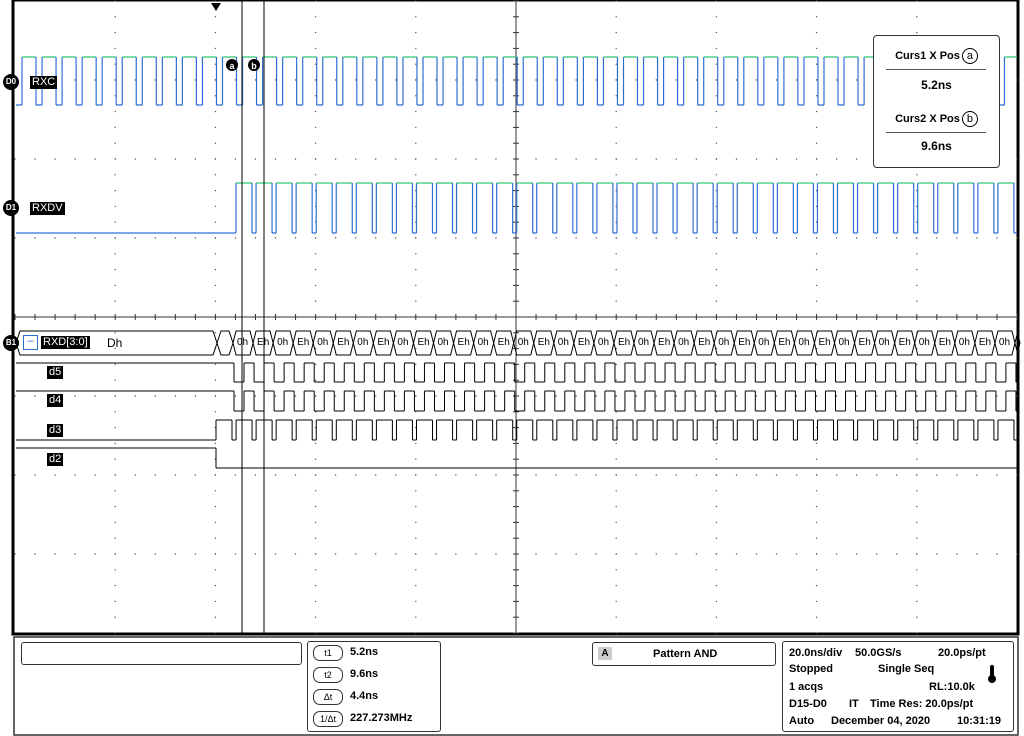 The height and width of the screenshot is (736, 1024). Describe the element at coordinates (824, 342) in the screenshot. I see `bus-value-29: Eh` at that location.